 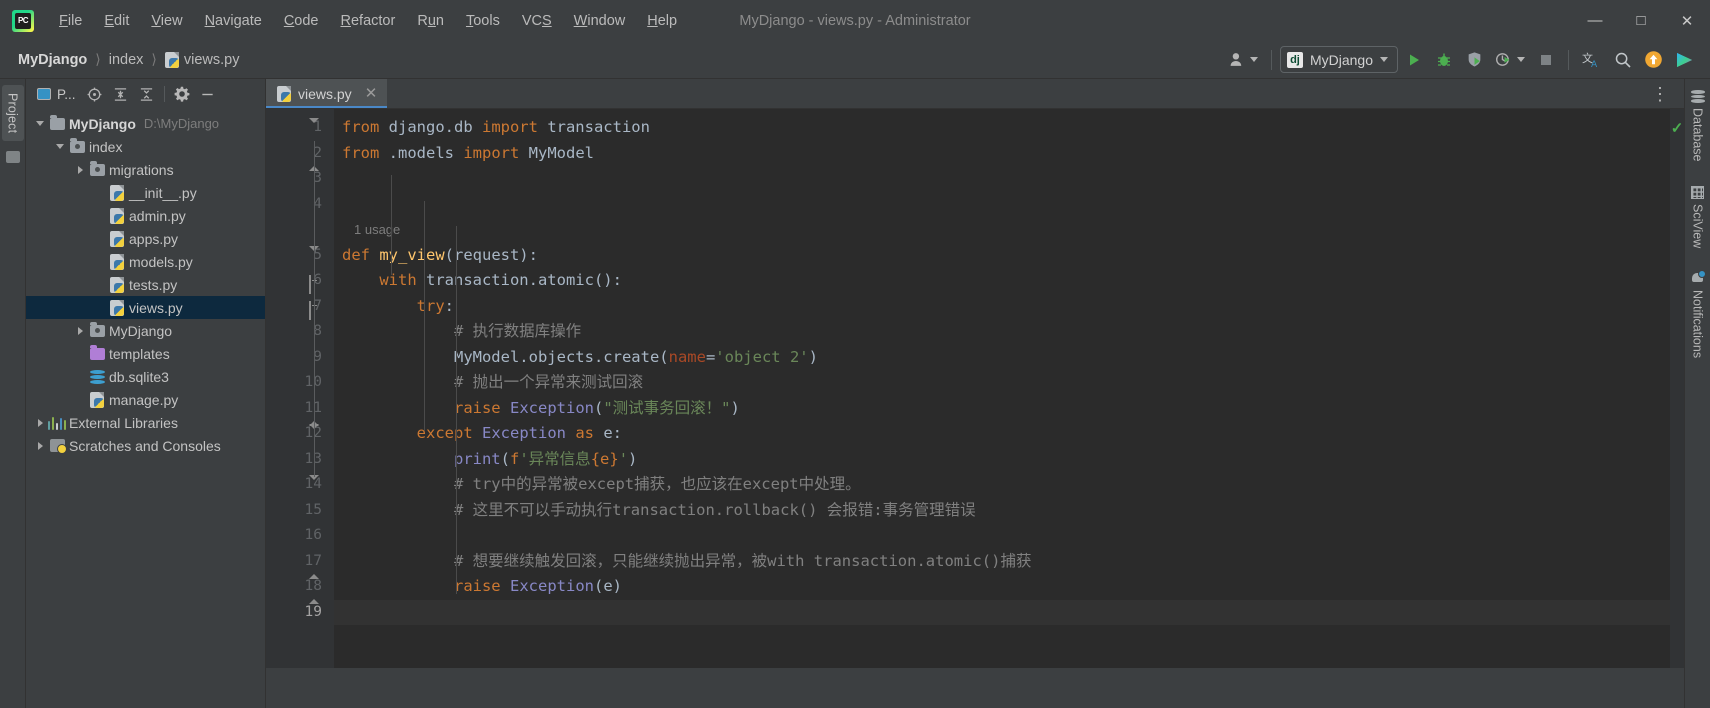 I want to click on tree-item-apps-py: apps.py, so click(x=145, y=238).